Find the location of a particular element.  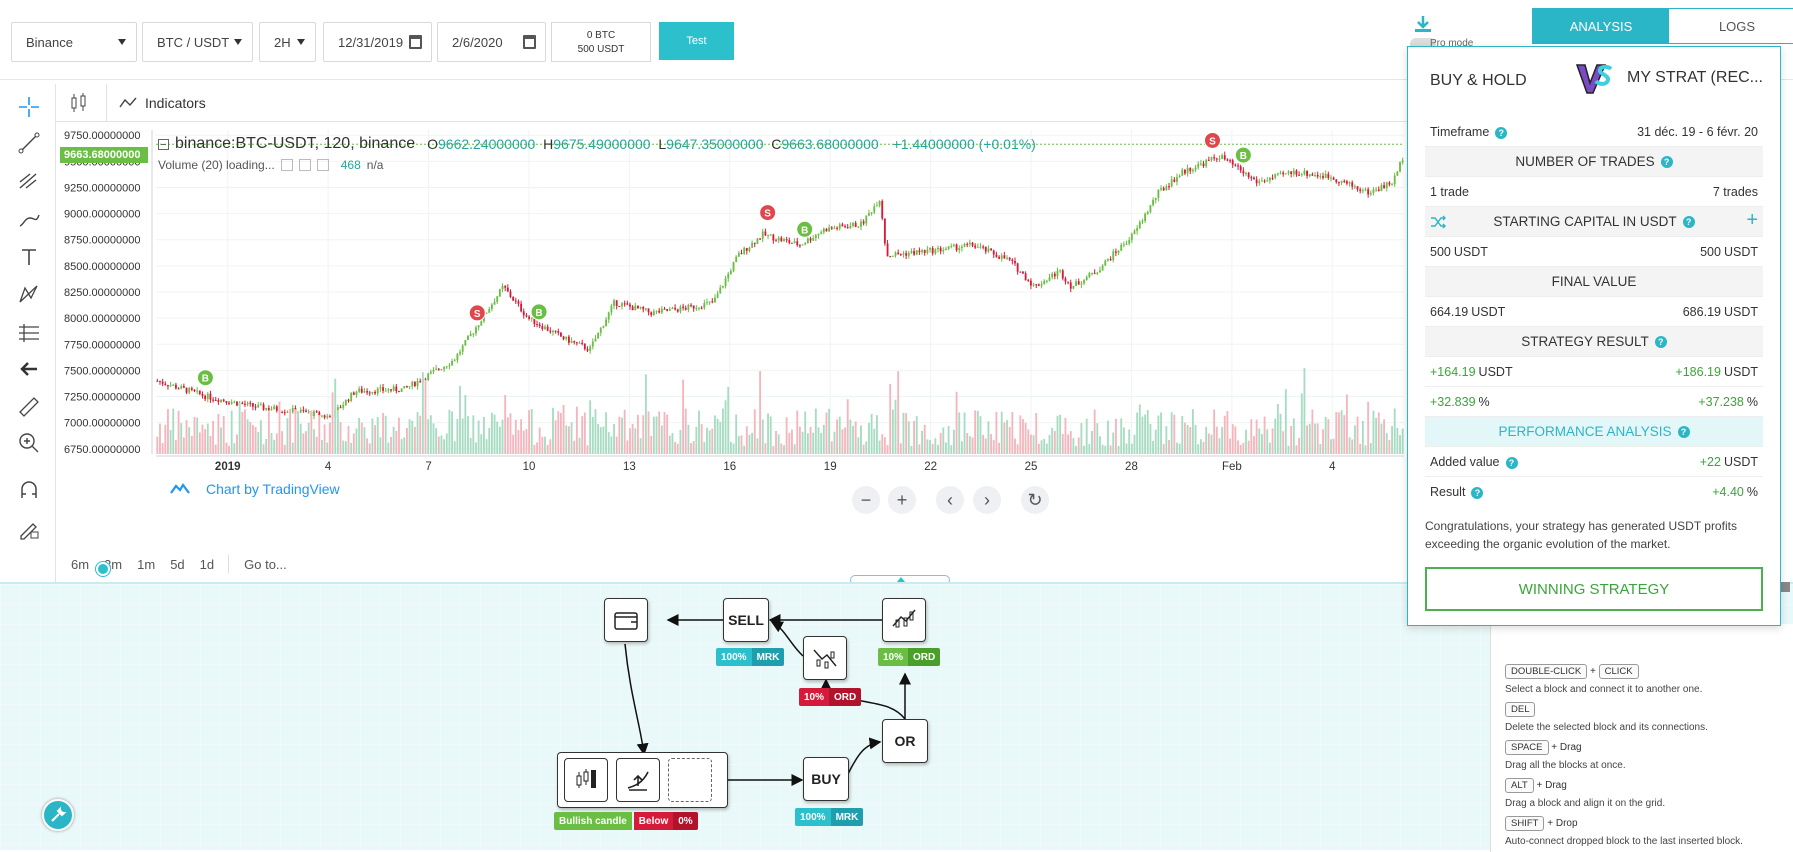

tab-analysis: ANALYSIS is located at coordinates (1601, 26).